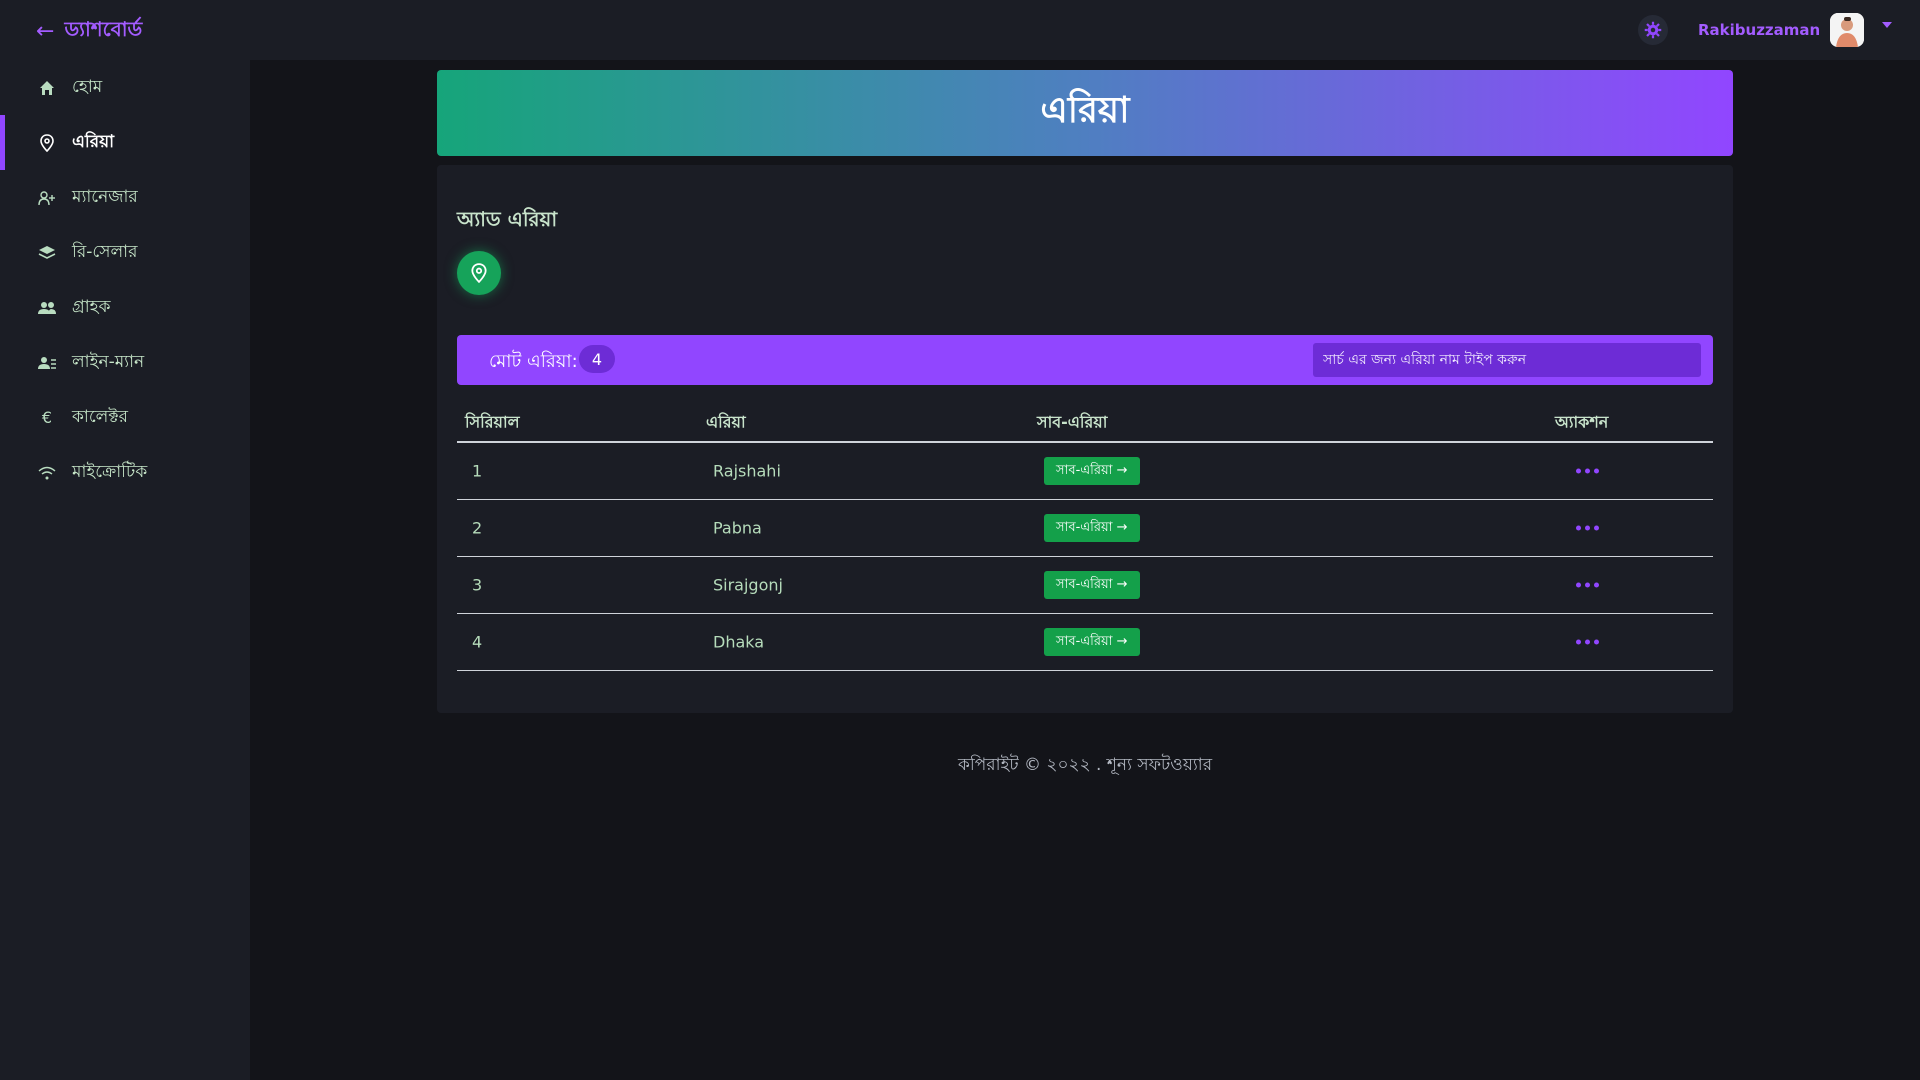  What do you see at coordinates (960, 30) in the screenshot?
I see `top-bar: ← ড্যাশবোর্ড Rakibuzzaman` at bounding box center [960, 30].